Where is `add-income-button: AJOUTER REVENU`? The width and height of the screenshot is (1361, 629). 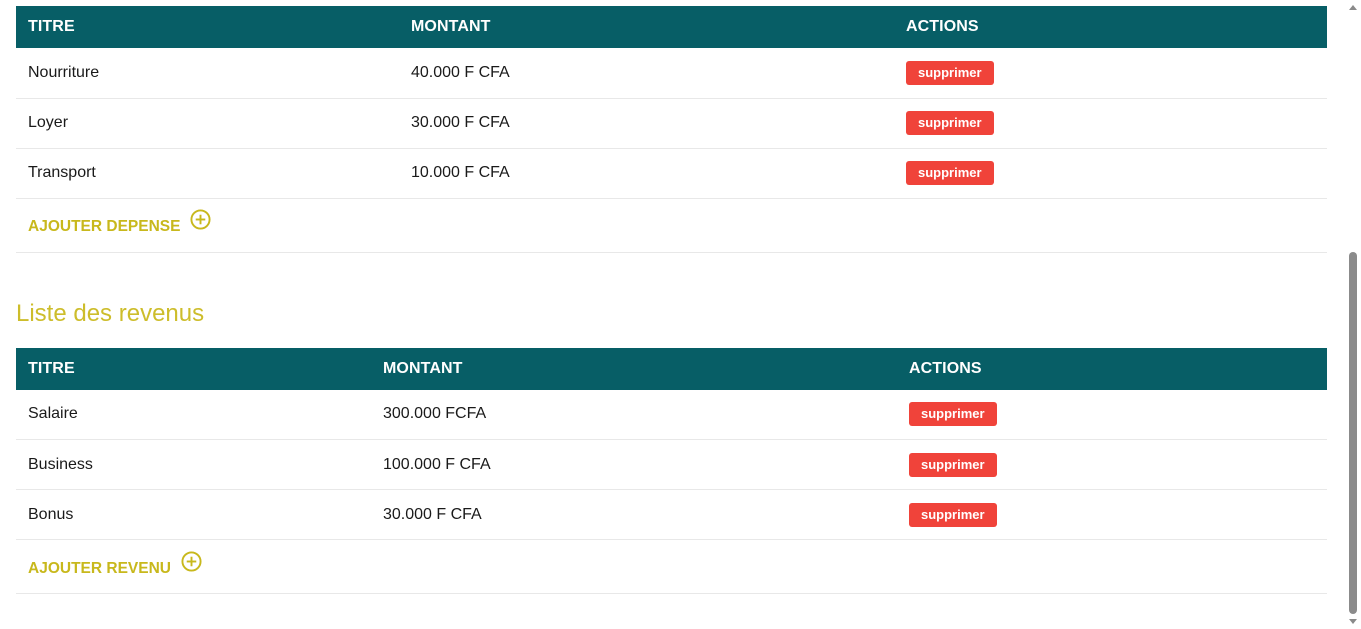 add-income-button: AJOUTER REVENU is located at coordinates (115, 564).